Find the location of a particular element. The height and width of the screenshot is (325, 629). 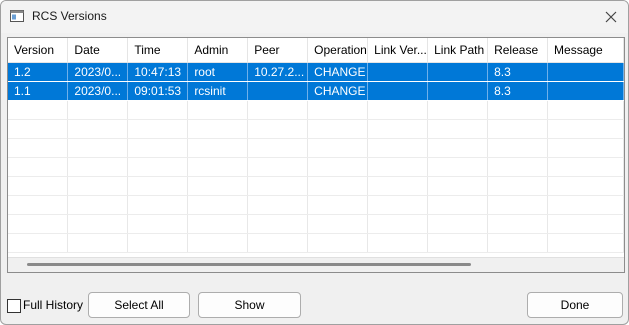

done-button: Done is located at coordinates (575, 305).